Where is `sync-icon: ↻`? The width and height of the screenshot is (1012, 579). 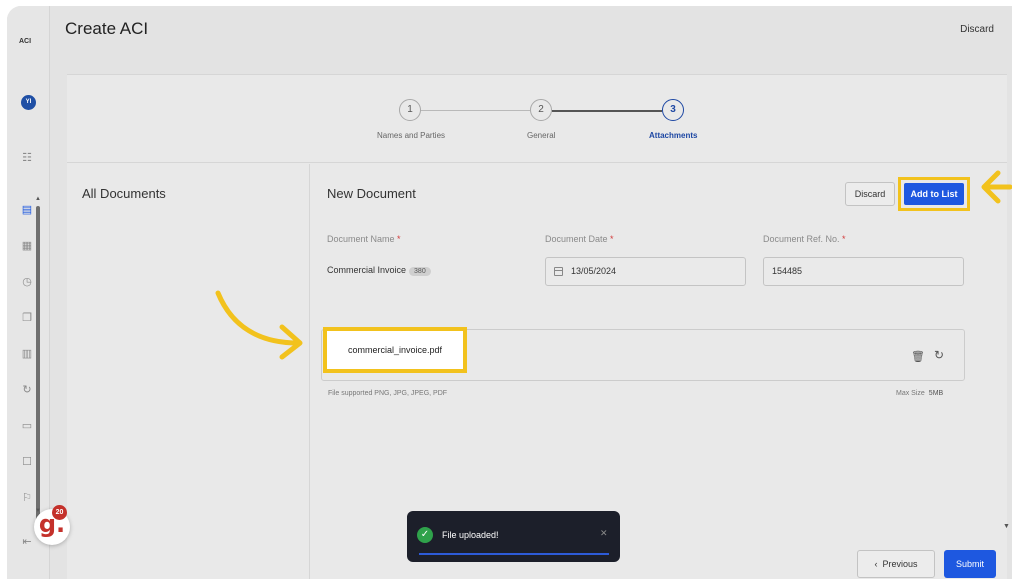
sync-icon: ↻ is located at coordinates (27, 390).